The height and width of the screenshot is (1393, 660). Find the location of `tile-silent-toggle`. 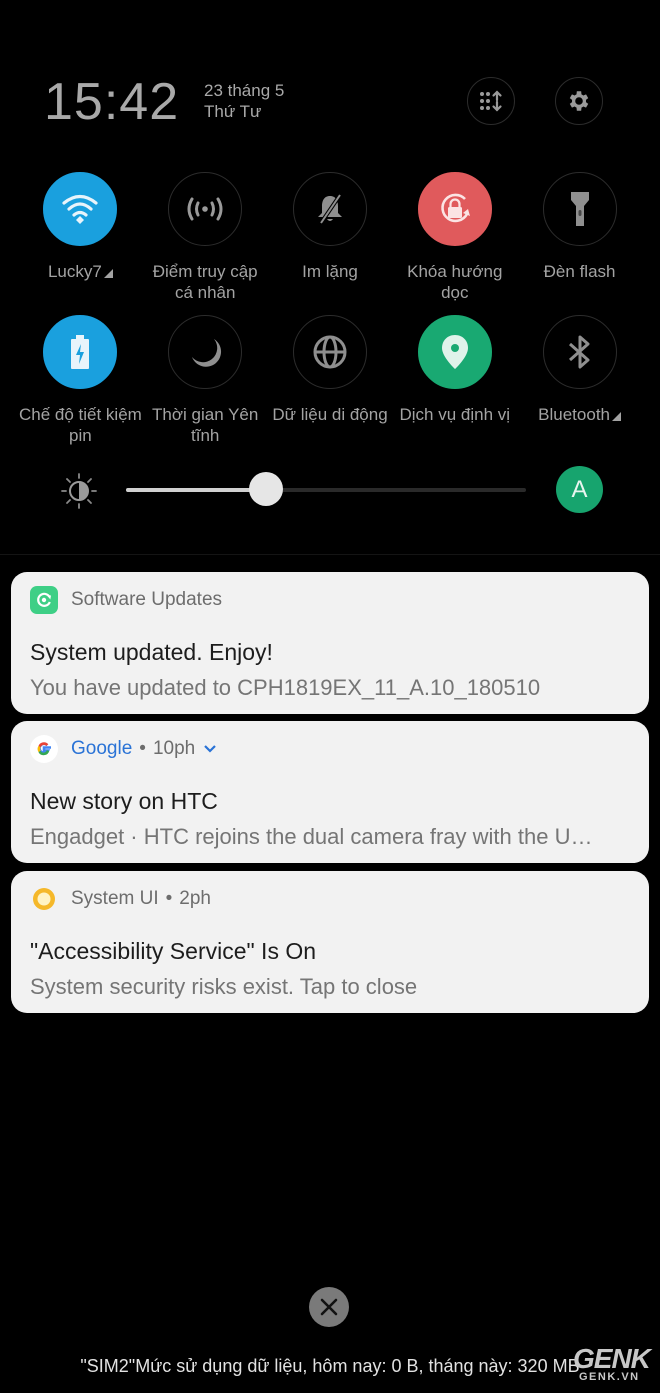

tile-silent-toggle is located at coordinates (329, 209).